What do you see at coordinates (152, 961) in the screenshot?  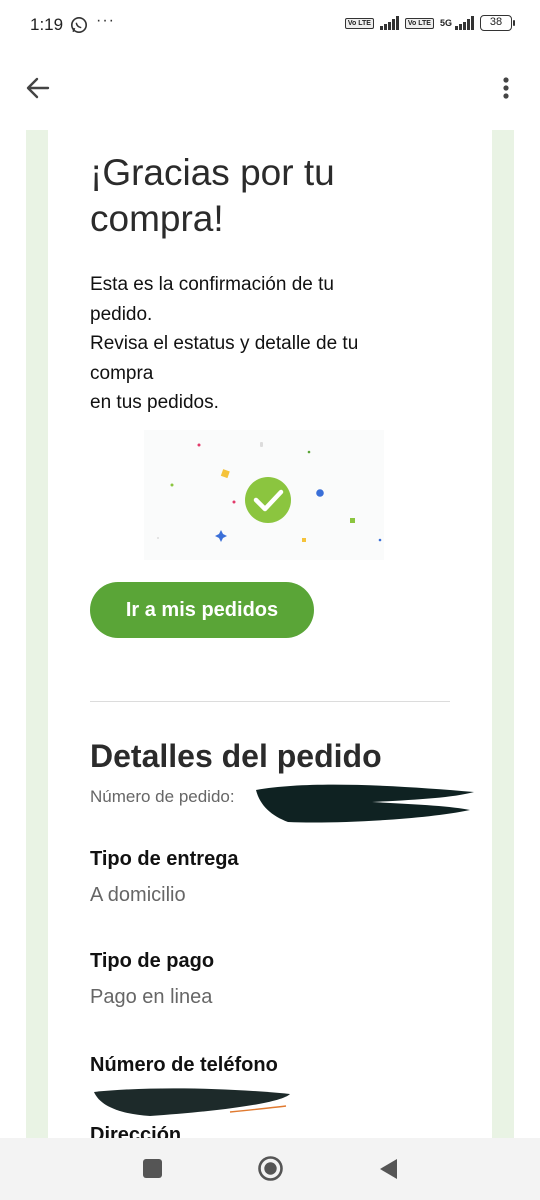 I see `payment-type-label: Tipo de pago` at bounding box center [152, 961].